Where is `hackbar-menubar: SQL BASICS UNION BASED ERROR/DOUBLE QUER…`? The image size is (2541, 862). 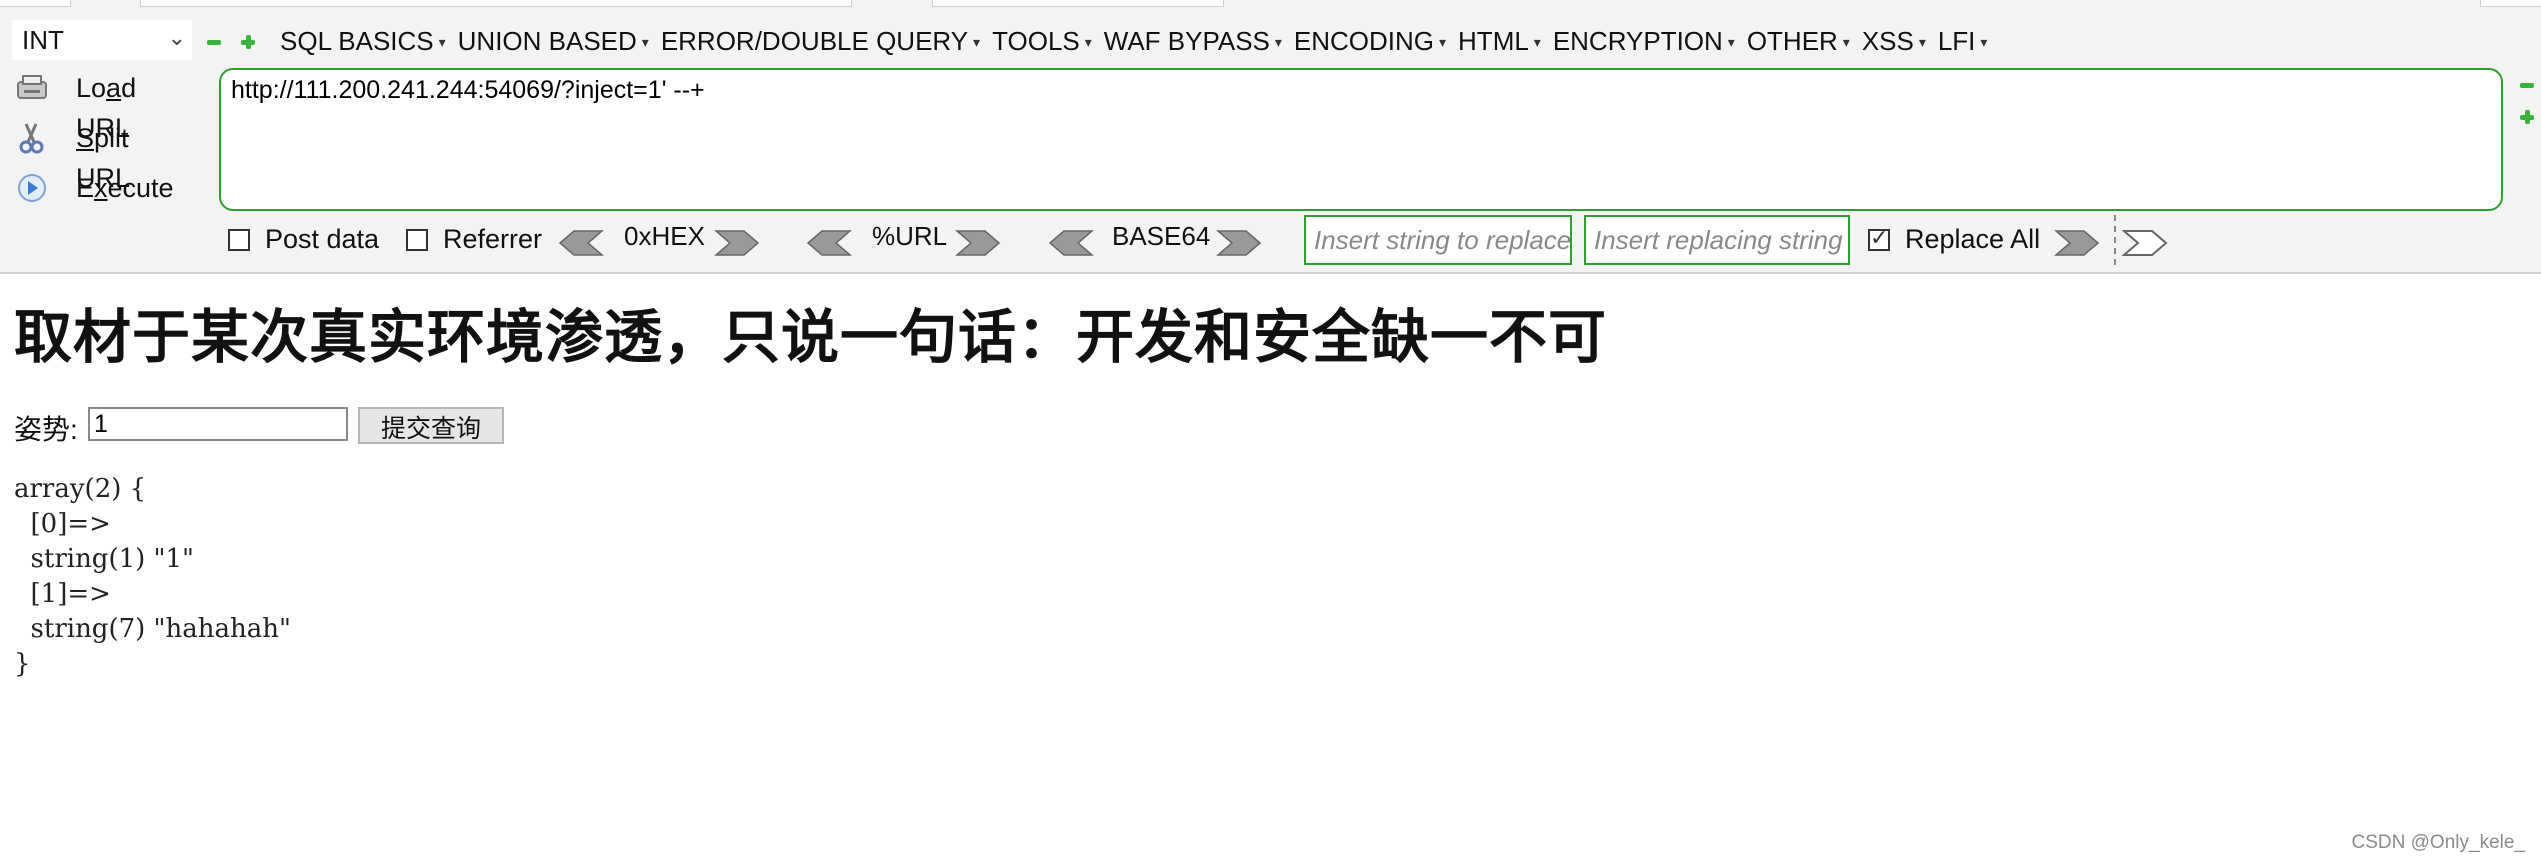
hackbar-menubar: SQL BASICS UNION BASED ERROR/DOUBLE QUER… is located at coordinates (1138, 41).